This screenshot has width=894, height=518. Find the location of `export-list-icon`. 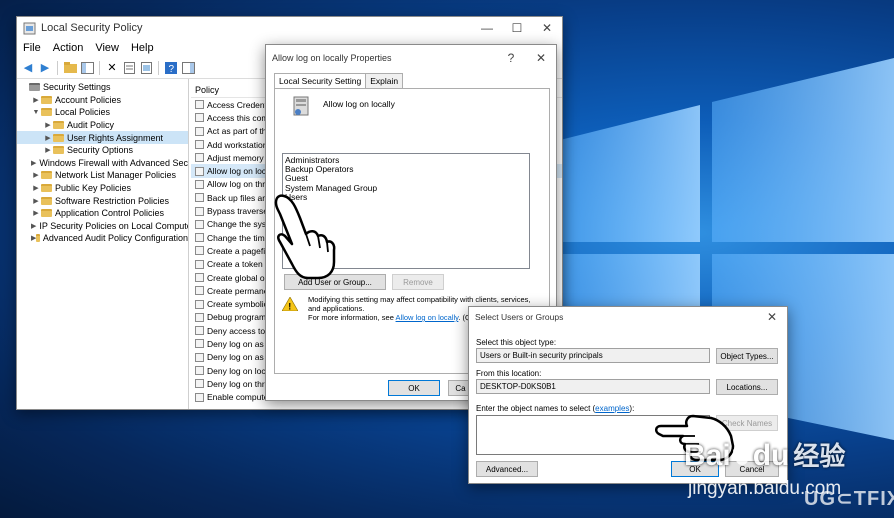

export-list-icon is located at coordinates (146, 68).